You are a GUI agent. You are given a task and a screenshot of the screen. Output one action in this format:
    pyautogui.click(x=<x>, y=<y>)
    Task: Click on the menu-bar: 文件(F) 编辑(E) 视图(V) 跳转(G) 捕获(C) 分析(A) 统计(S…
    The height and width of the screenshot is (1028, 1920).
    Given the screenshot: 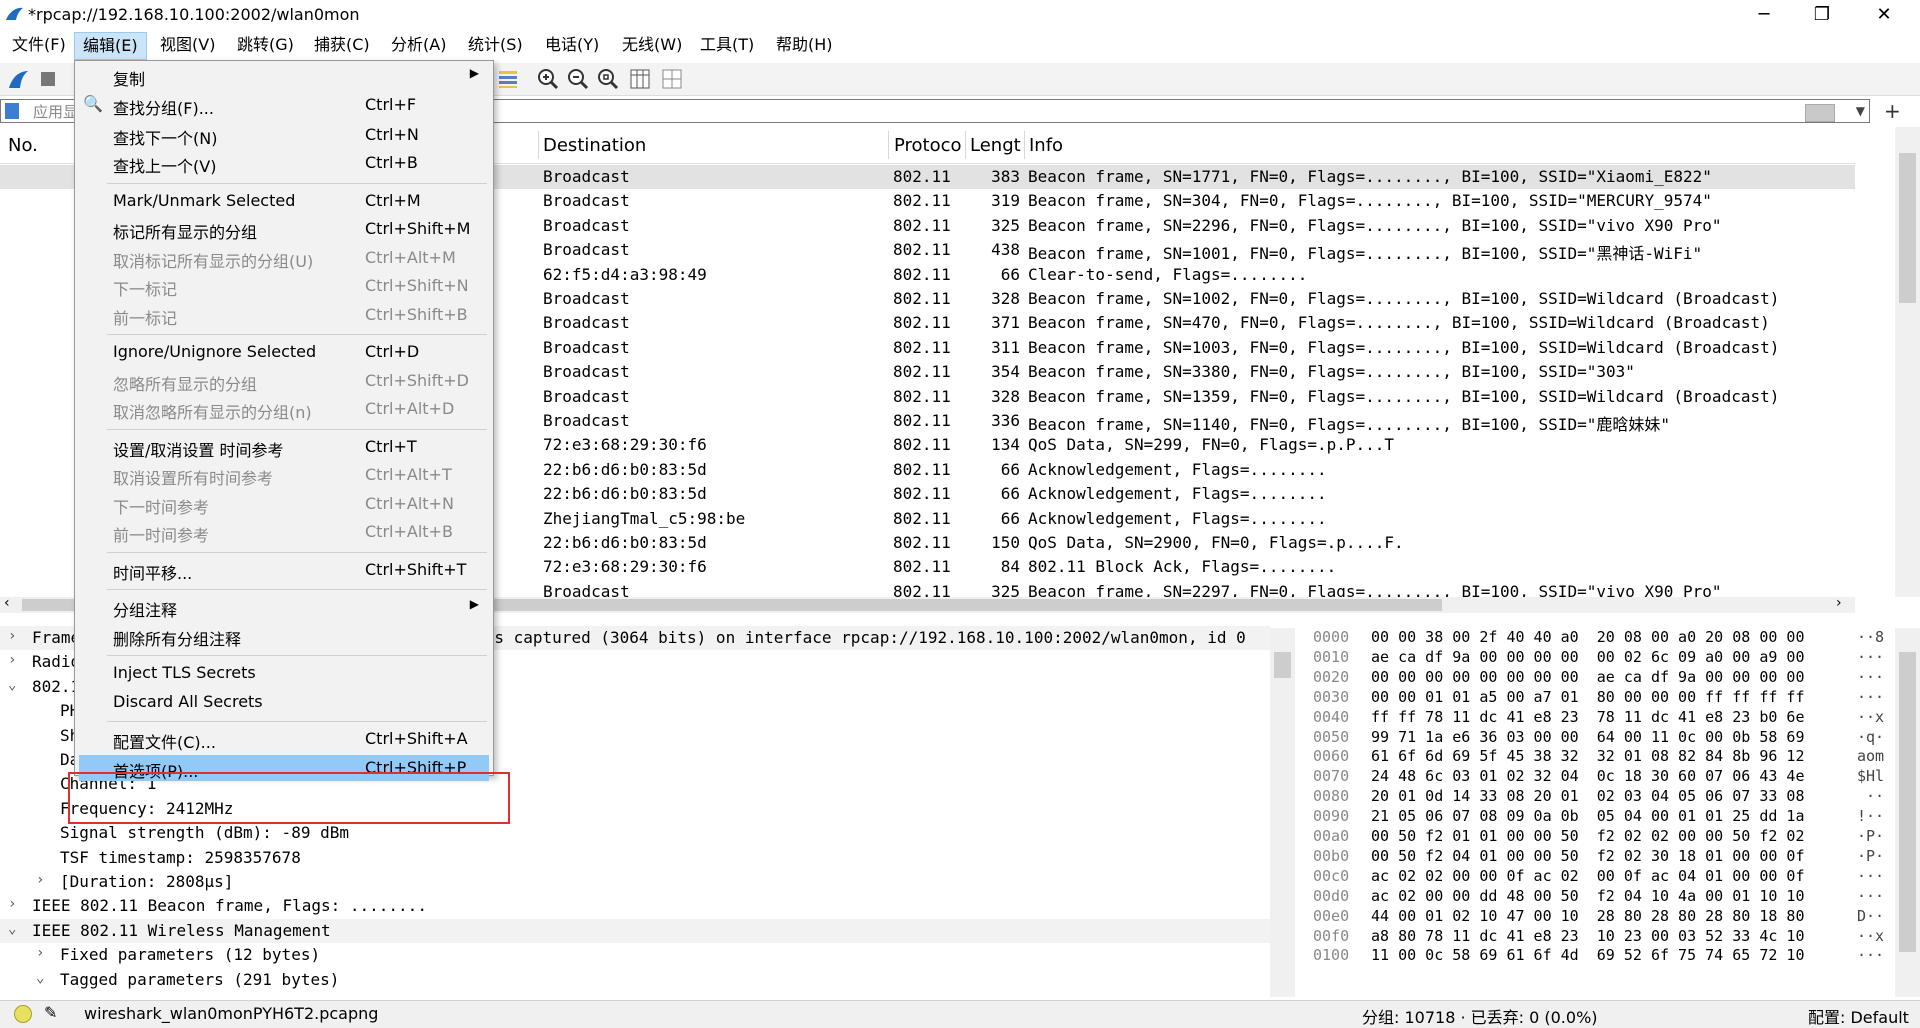 What is the action you would take?
    pyautogui.click(x=960, y=45)
    